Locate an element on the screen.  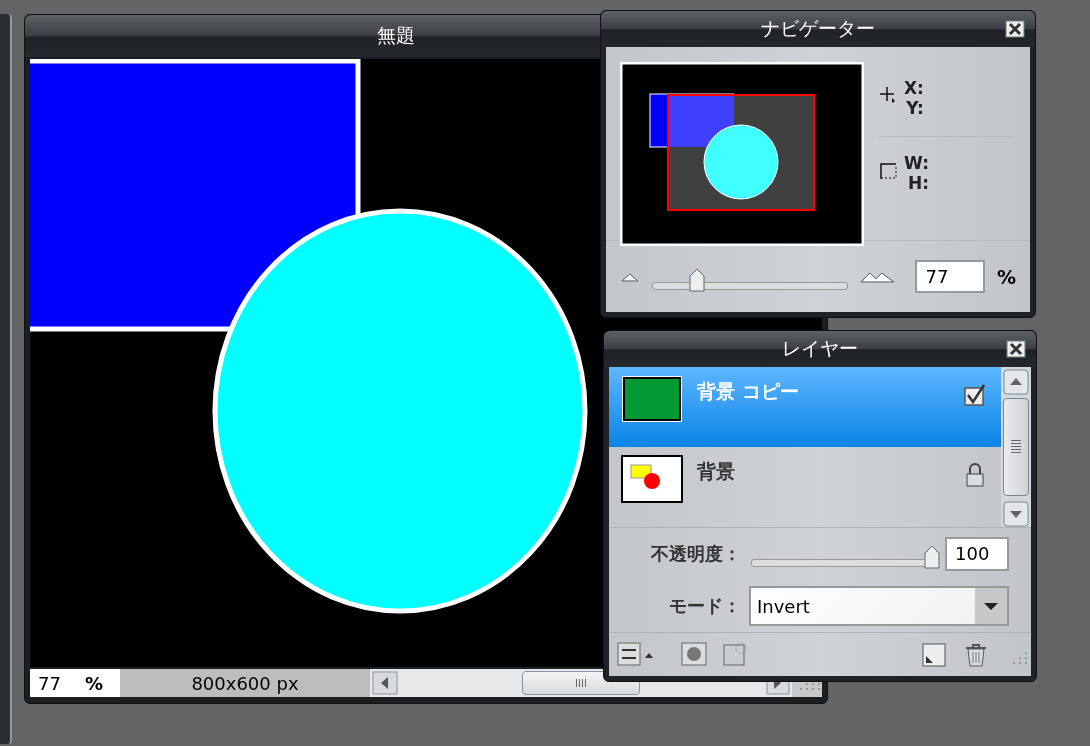
mode-label: モード： is located at coordinates (705, 606).